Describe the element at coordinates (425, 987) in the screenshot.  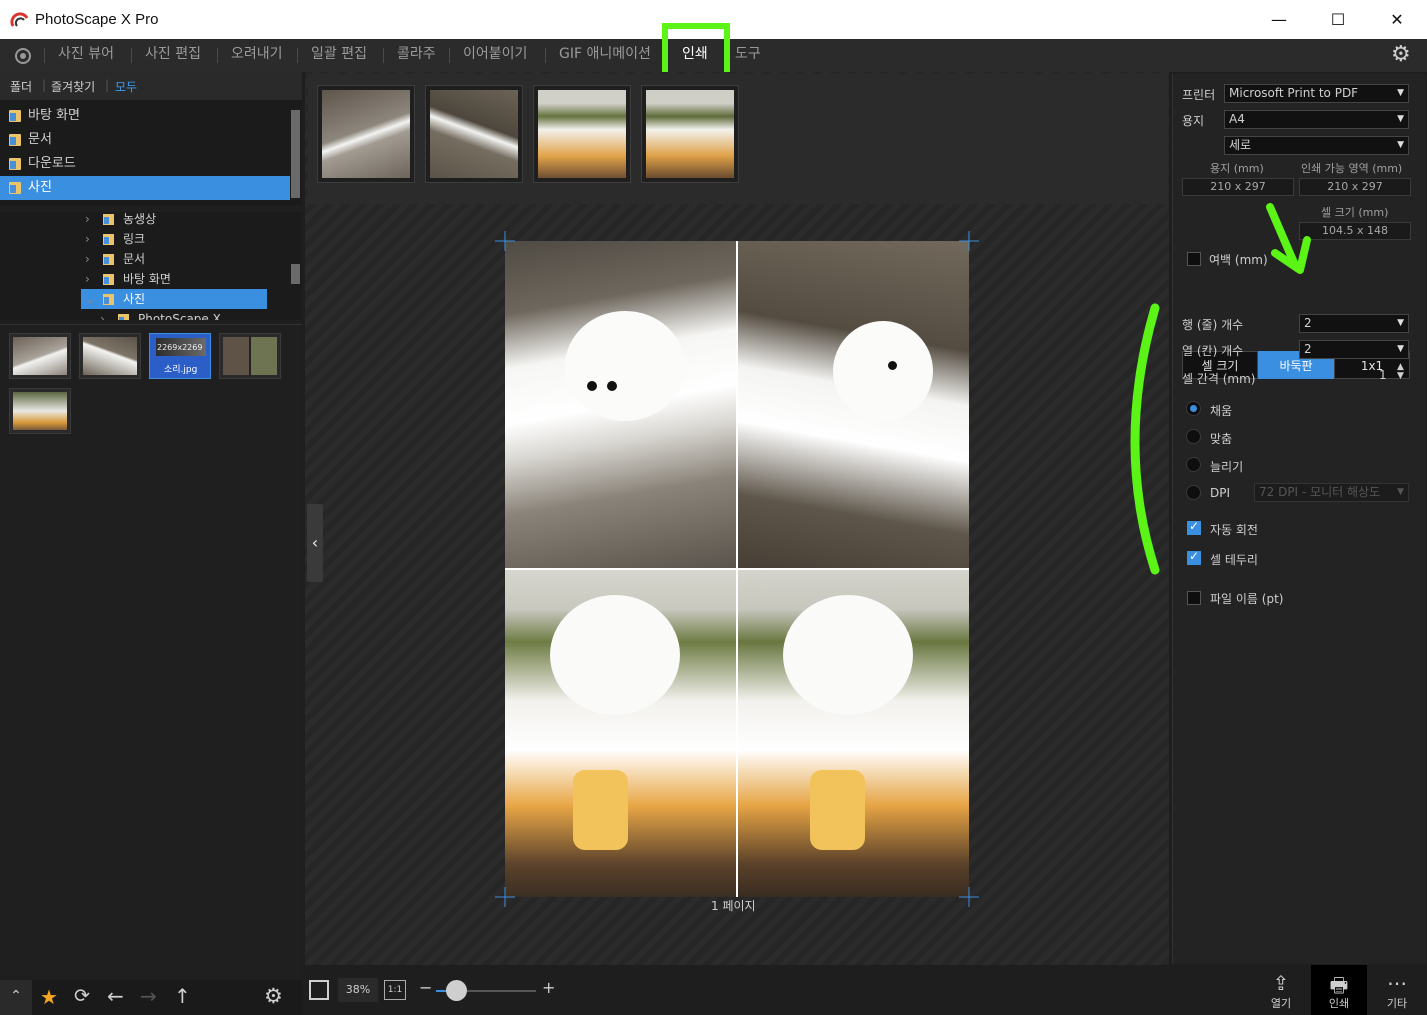
I see `zoom-out-icon: −` at that location.